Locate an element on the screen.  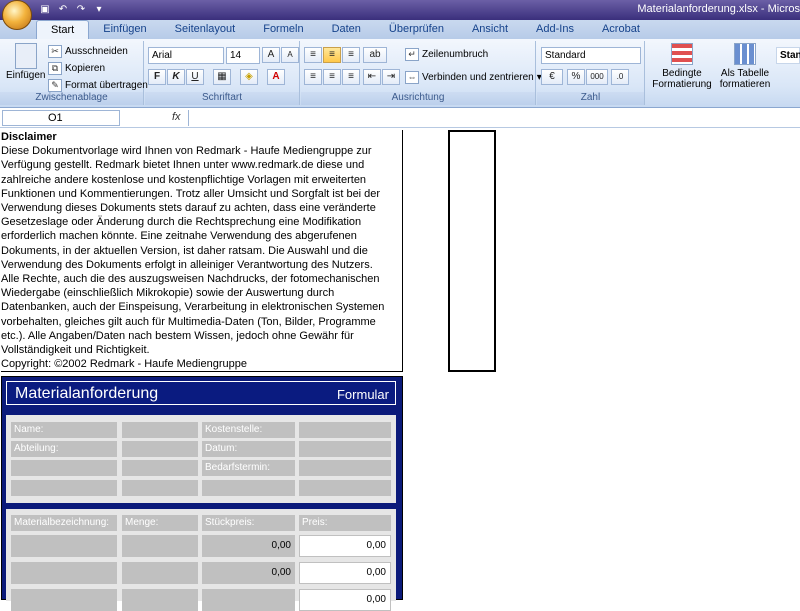
tab-start: Start is located at coordinates (63, 29).